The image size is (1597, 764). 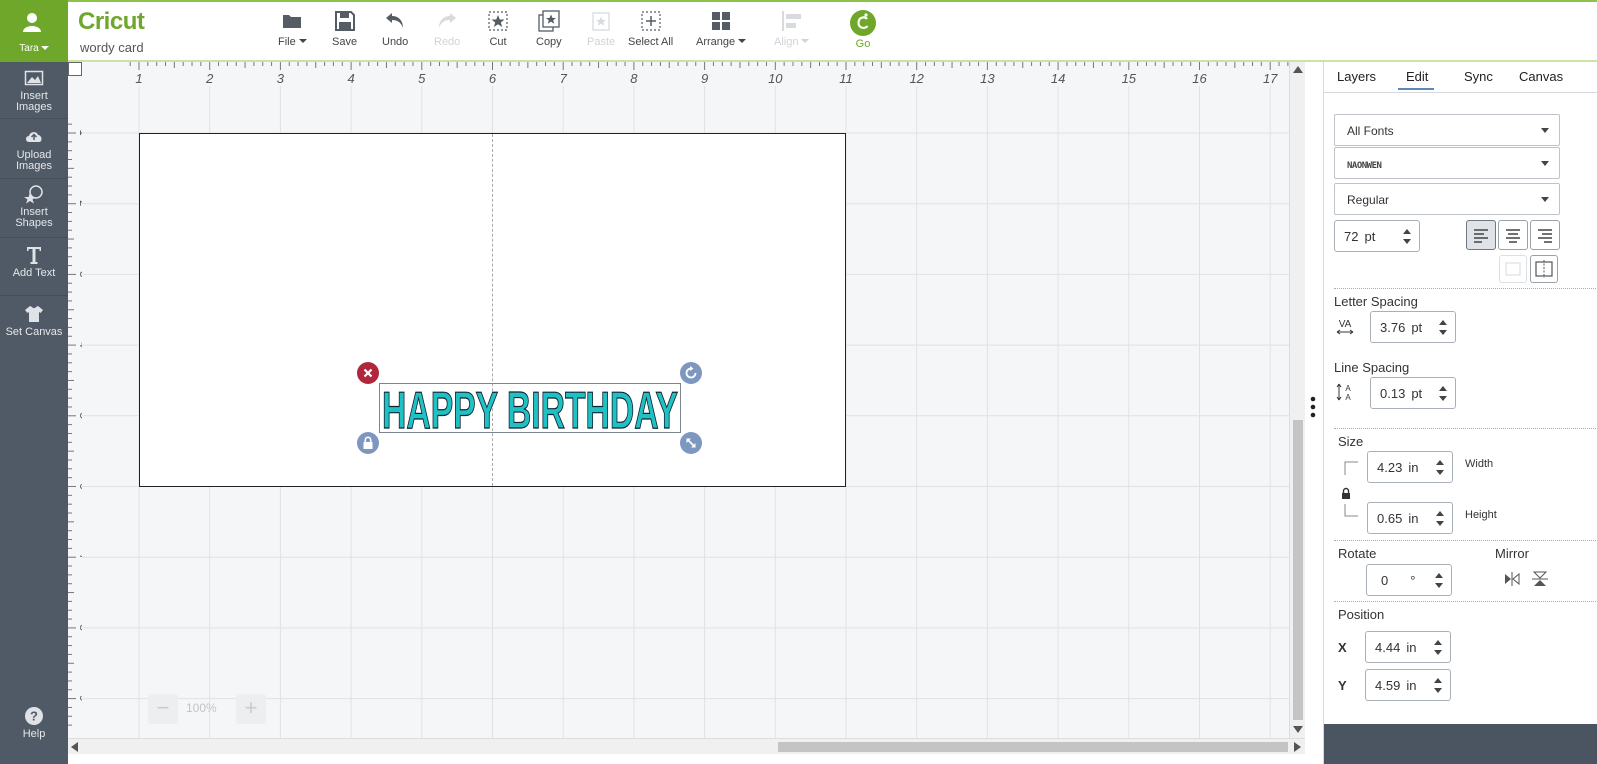 I want to click on copy-button: Copy, so click(x=549, y=29).